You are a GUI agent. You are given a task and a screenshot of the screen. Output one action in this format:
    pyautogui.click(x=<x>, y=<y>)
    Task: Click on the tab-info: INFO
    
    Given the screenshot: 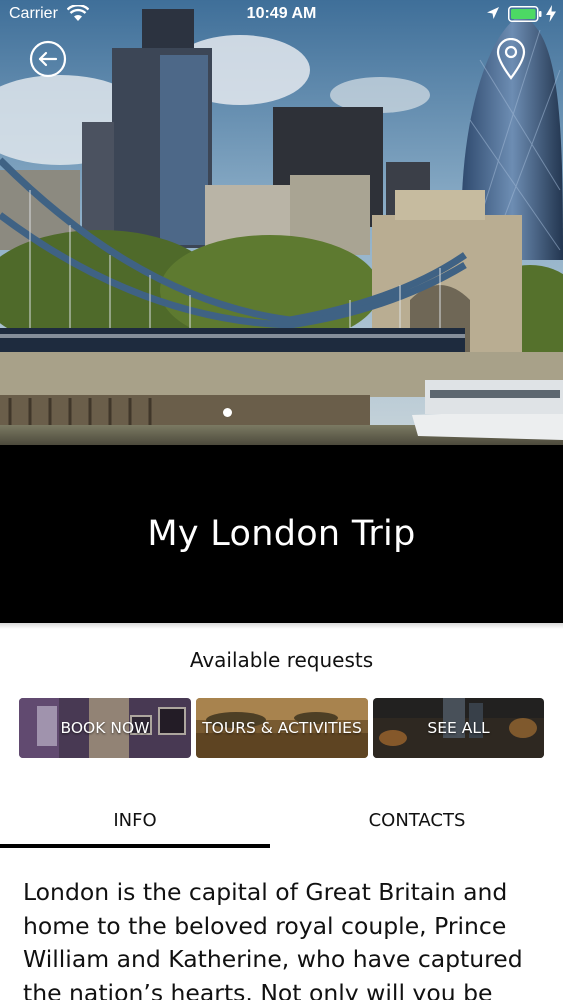 What is the action you would take?
    pyautogui.click(x=135, y=824)
    